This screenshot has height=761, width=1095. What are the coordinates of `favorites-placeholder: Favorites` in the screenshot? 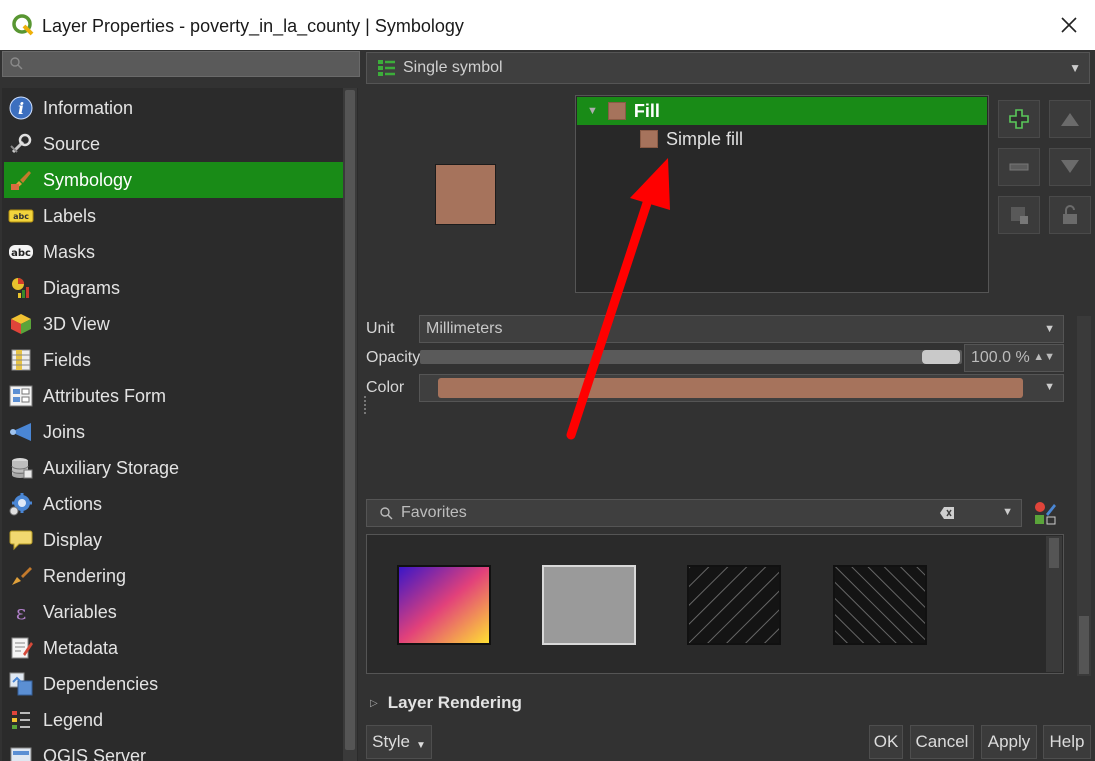 It's located at (434, 512).